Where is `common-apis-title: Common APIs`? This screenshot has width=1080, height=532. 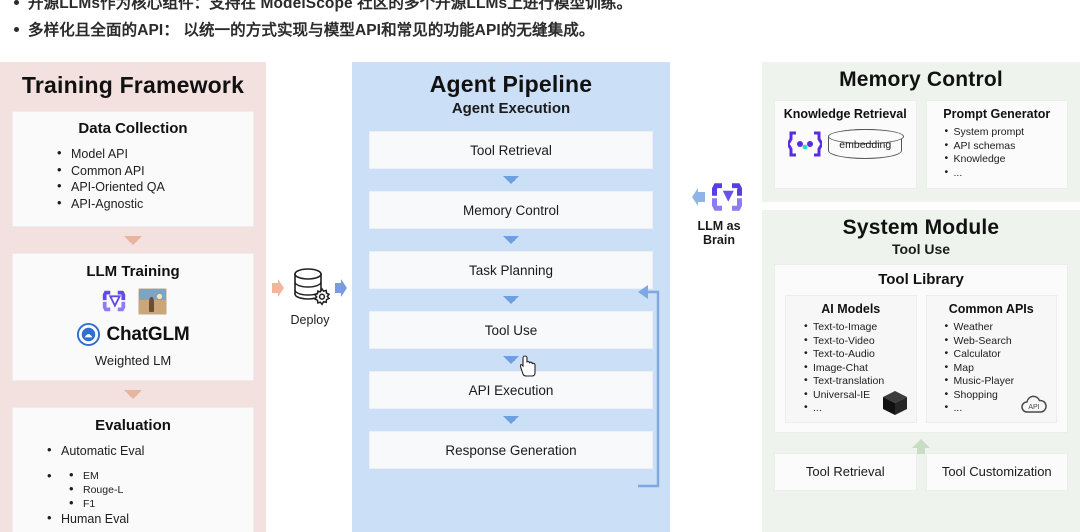
common-apis-title: Common APIs is located at coordinates (991, 309).